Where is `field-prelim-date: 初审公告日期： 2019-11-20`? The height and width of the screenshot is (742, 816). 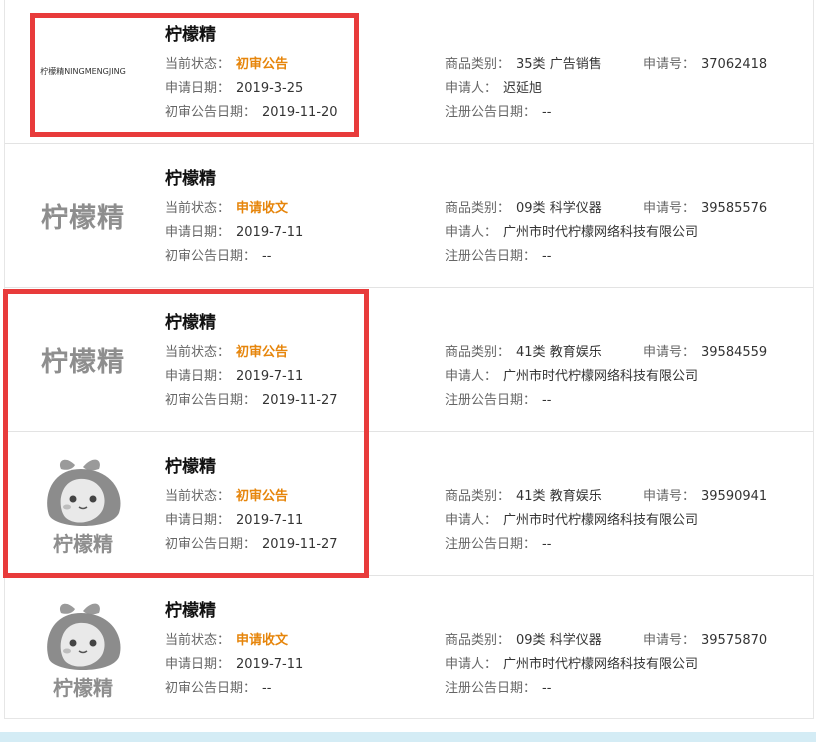 field-prelim-date: 初审公告日期： 2019-11-20 is located at coordinates (251, 113).